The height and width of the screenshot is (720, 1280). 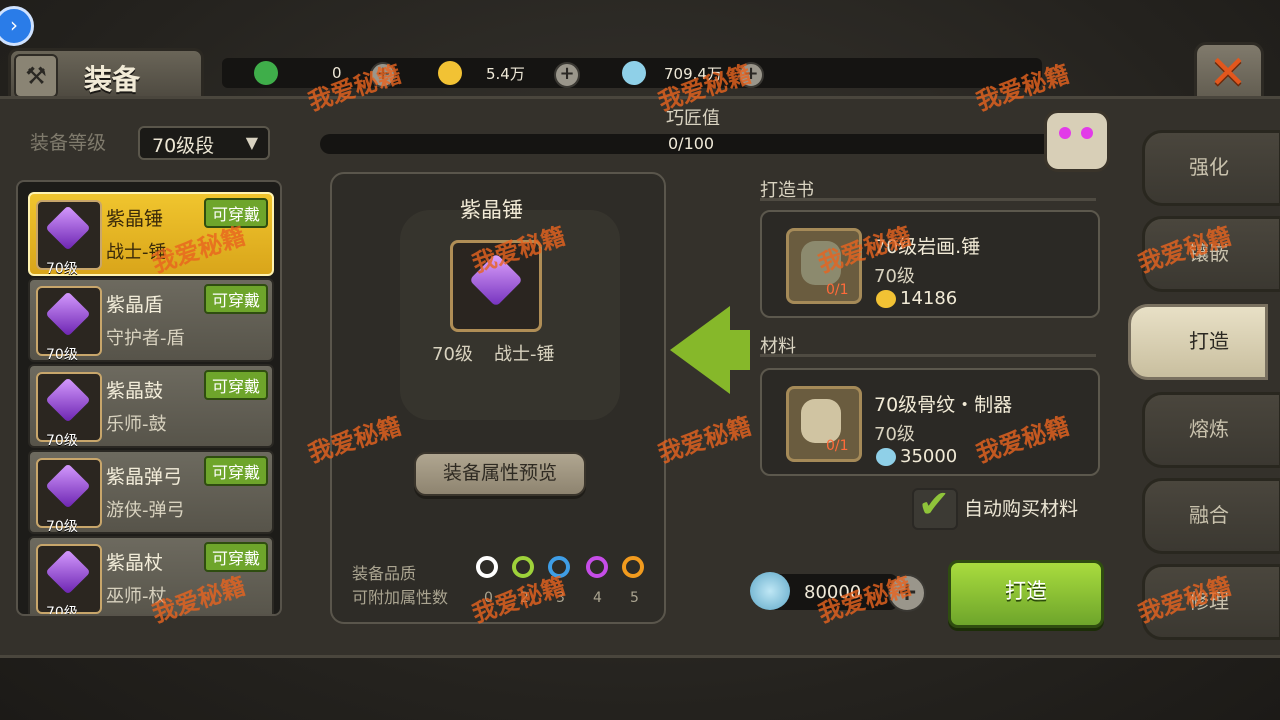 I want to click on quality-count: 2, so click(x=524, y=598).